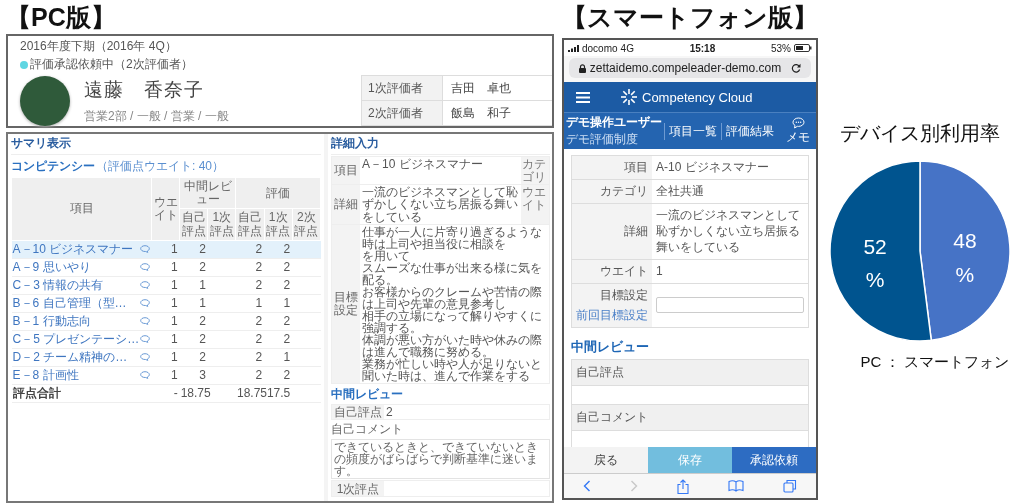 The image size is (1024, 504). What do you see at coordinates (111, 64) in the screenshot?
I see `status-text: 評価承認依頼中（2次評価者）` at bounding box center [111, 64].